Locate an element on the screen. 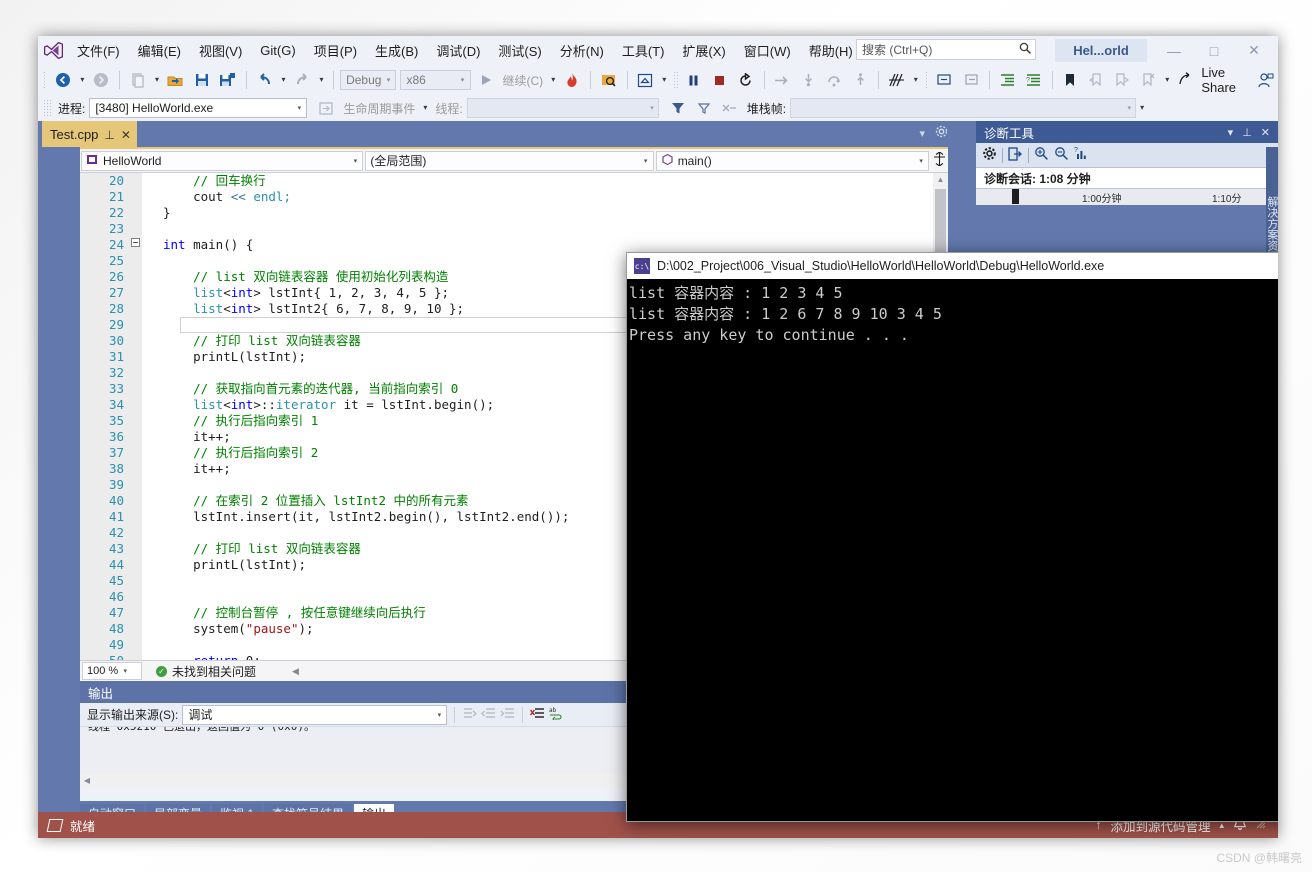  step-out-icon is located at coordinates (860, 80).